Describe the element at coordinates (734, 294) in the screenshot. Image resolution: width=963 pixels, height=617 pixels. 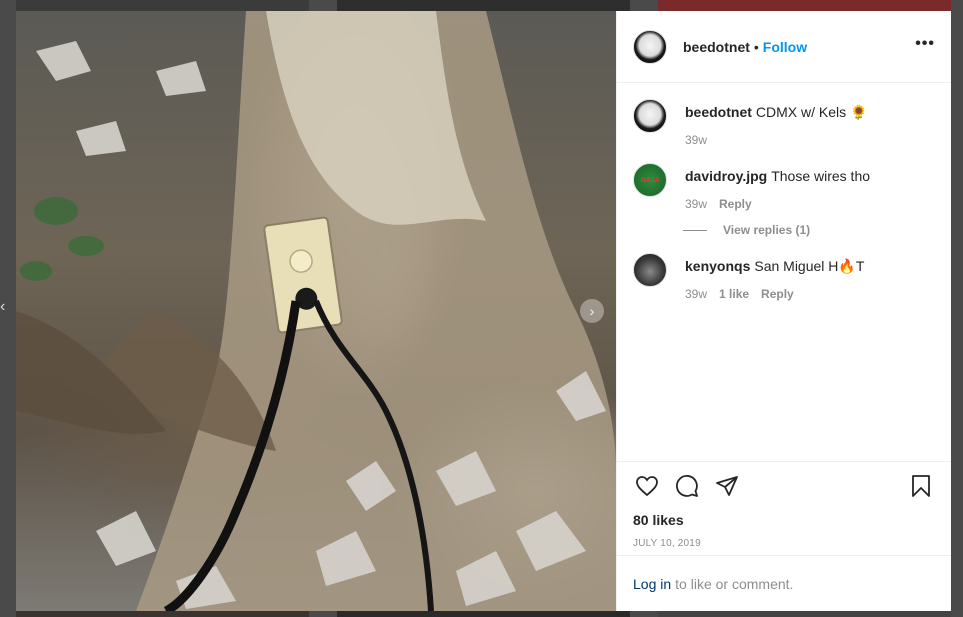
I see `comment-likes: 1 like` at that location.